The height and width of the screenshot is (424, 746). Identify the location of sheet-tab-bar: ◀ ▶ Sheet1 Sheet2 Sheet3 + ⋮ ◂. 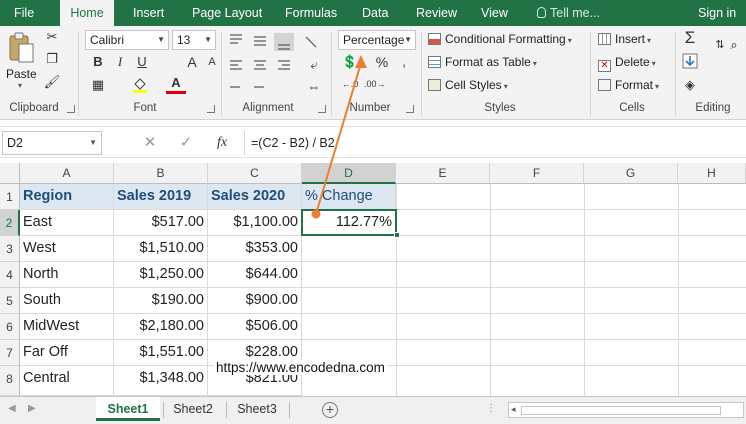
(373, 410).